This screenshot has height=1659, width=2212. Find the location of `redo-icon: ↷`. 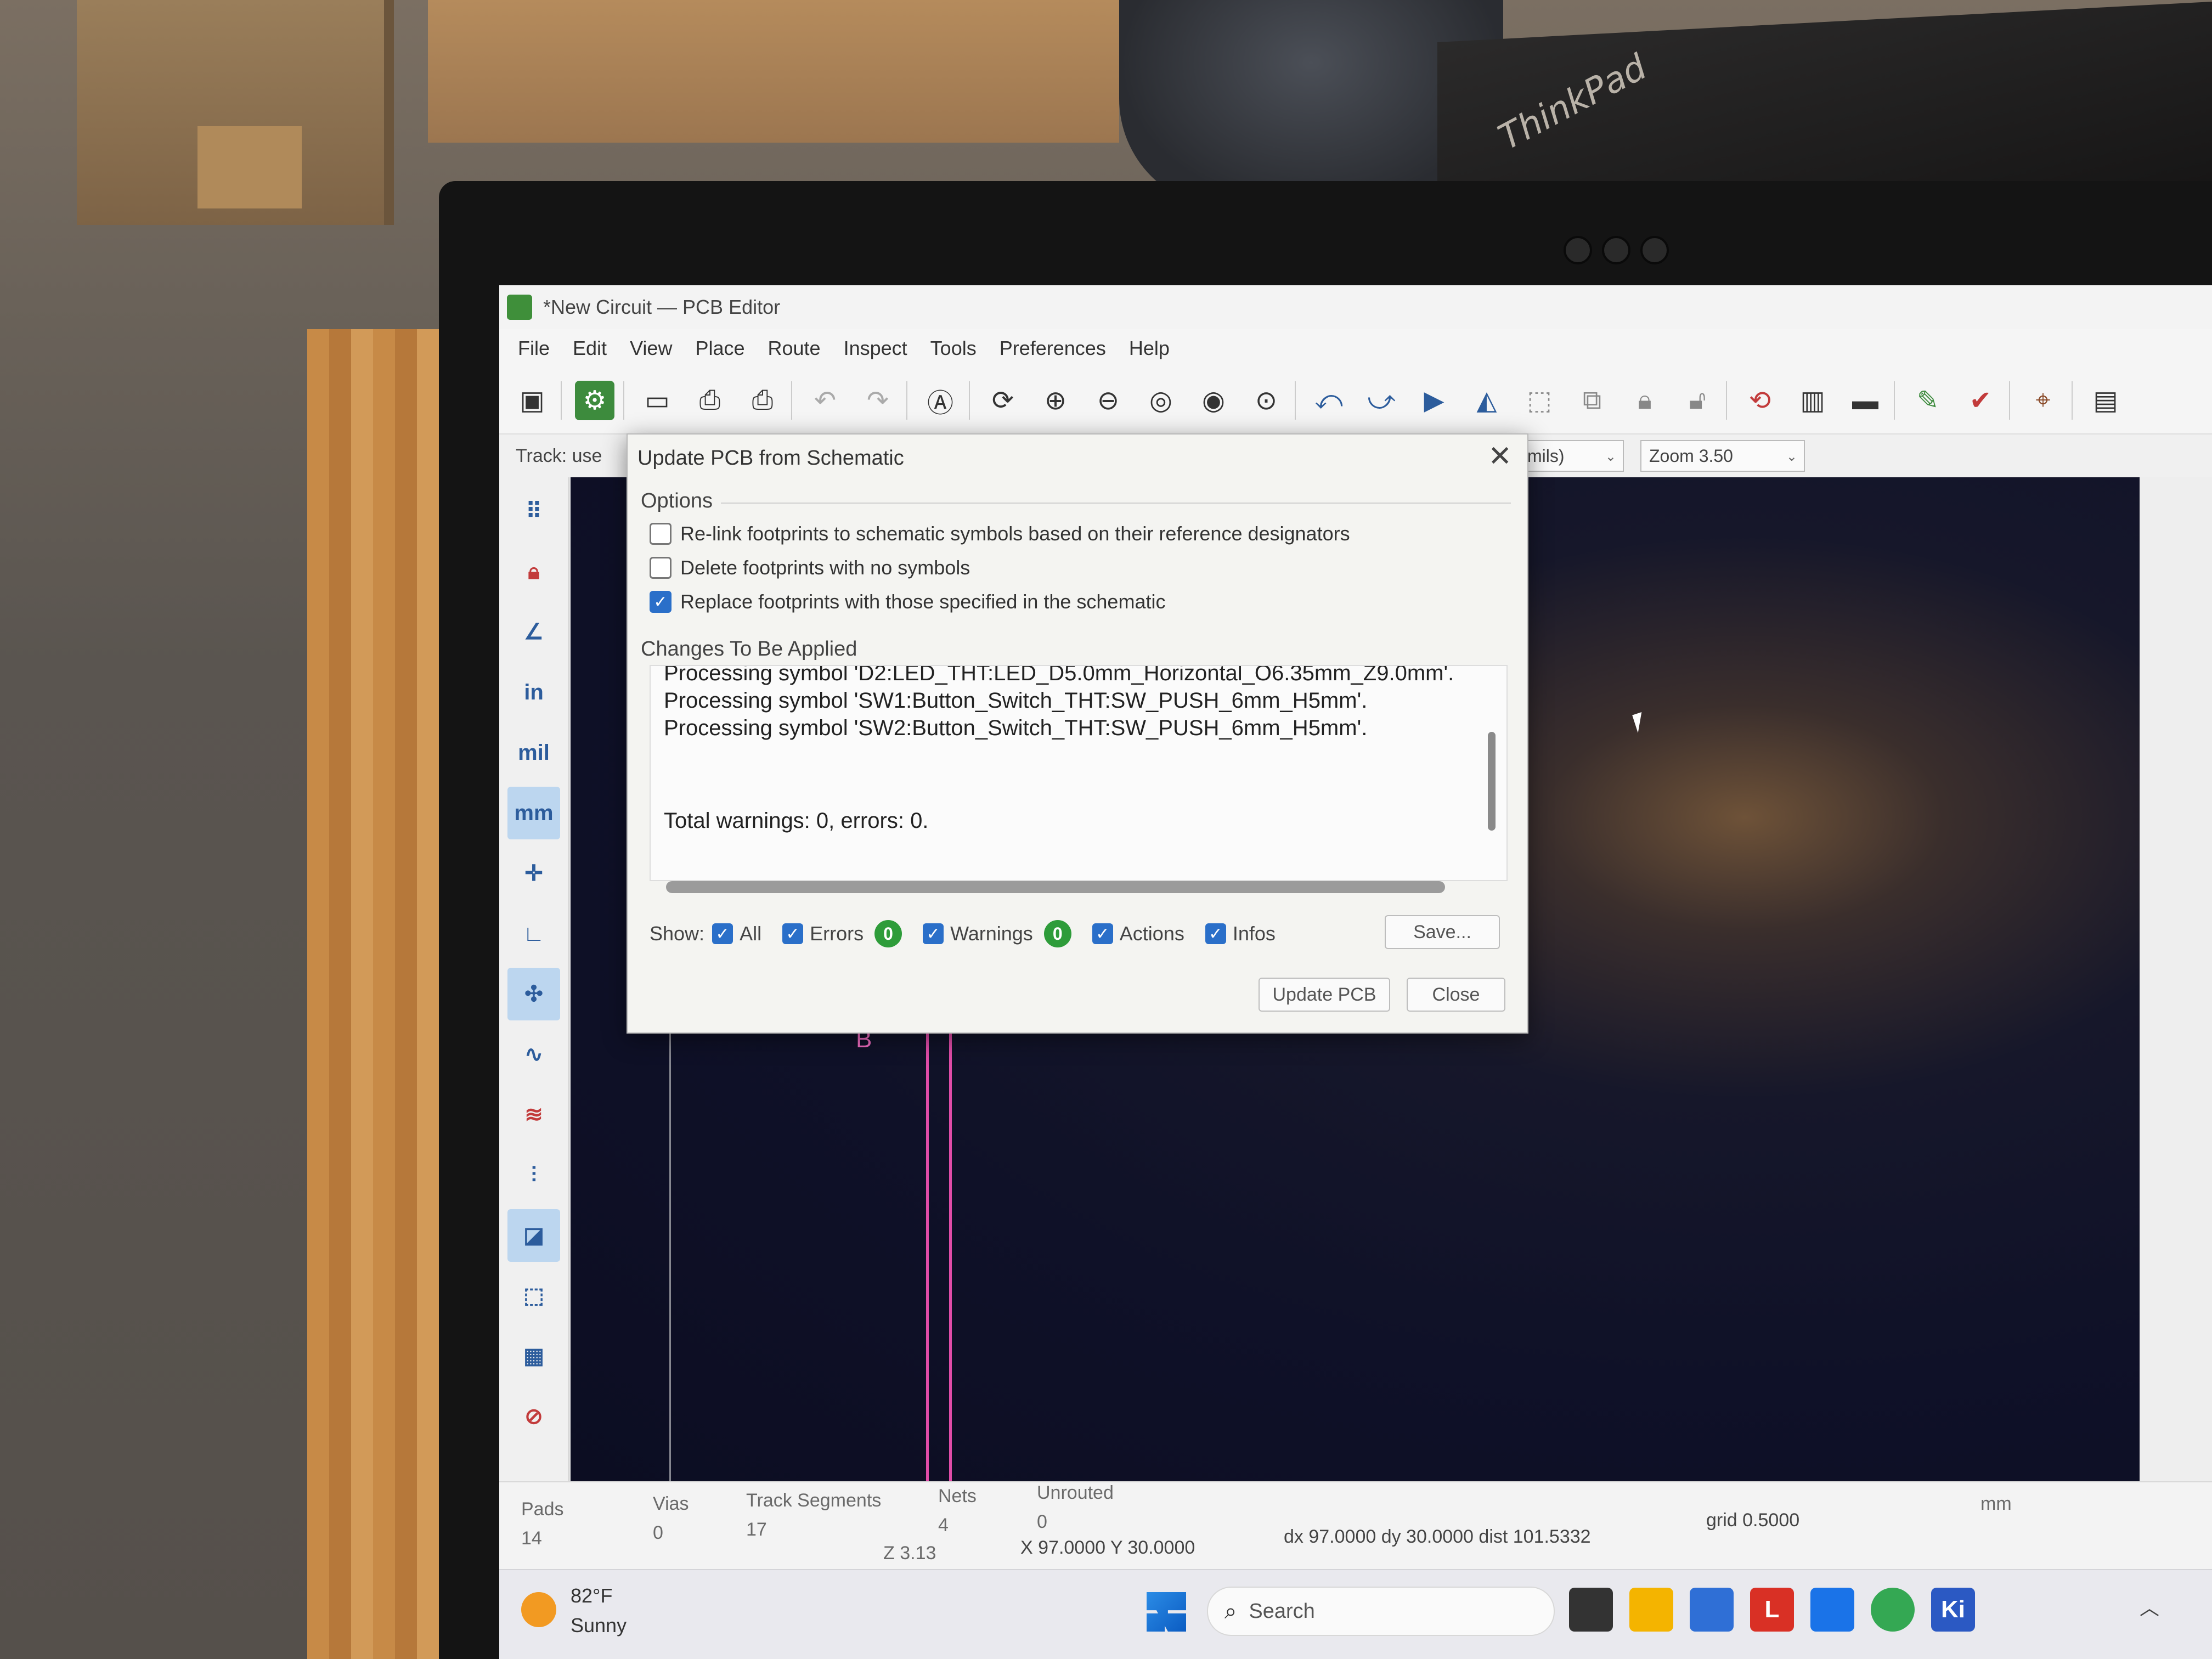

redo-icon: ↷ is located at coordinates (878, 400).